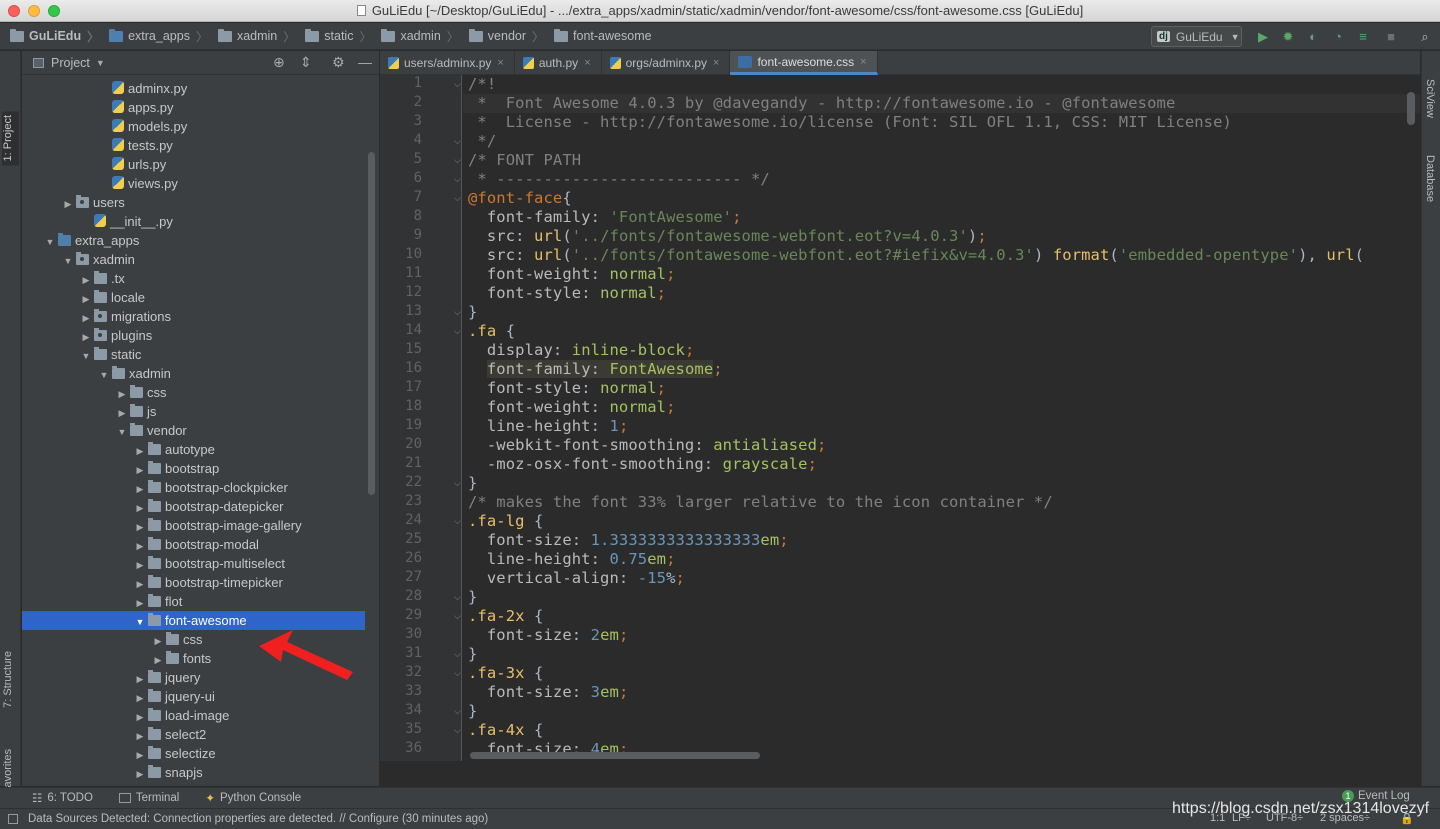  Describe the element at coordinates (548, 692) in the screenshot. I see `code-line: font-size: 3em;` at that location.